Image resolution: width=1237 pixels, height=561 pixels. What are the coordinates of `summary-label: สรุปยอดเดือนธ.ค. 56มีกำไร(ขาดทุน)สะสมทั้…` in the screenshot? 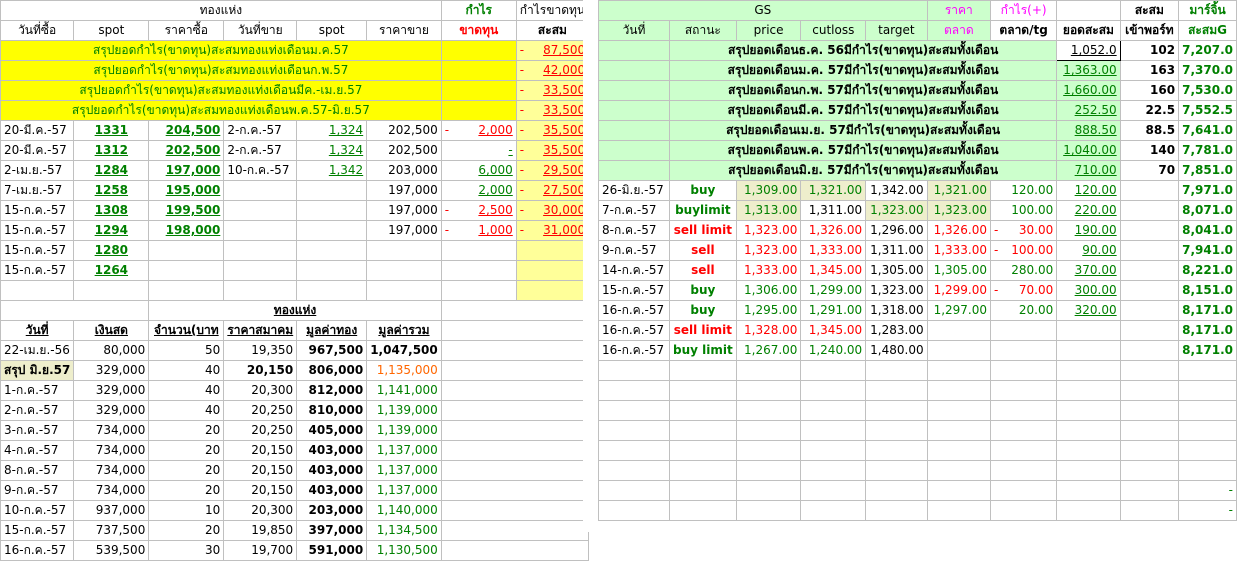 It's located at (863, 50).